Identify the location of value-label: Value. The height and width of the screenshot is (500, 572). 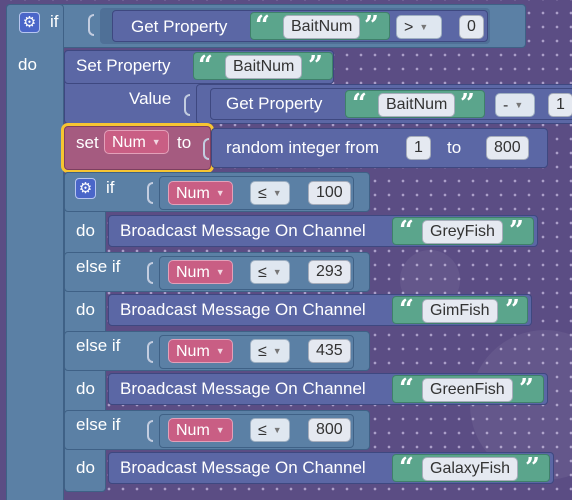
(150, 98).